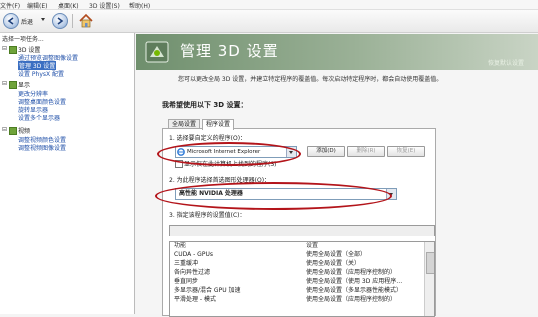 Image resolution: width=538 pixels, height=317 pixels. I want to click on add-button: 添加(D), so click(326, 151).